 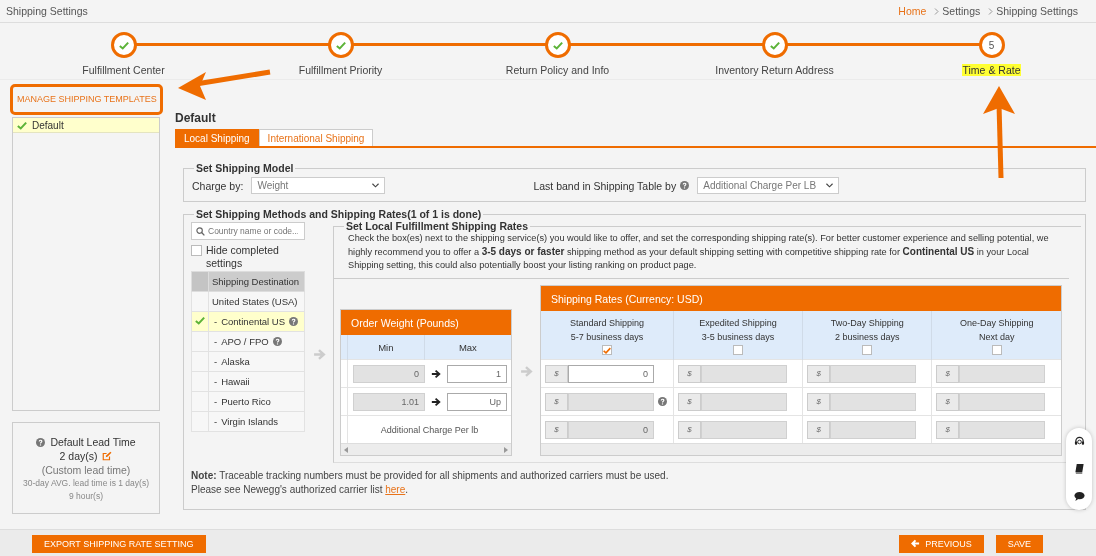 What do you see at coordinates (93, 442) in the screenshot?
I see `lead-time-title: Default Lead Time` at bounding box center [93, 442].